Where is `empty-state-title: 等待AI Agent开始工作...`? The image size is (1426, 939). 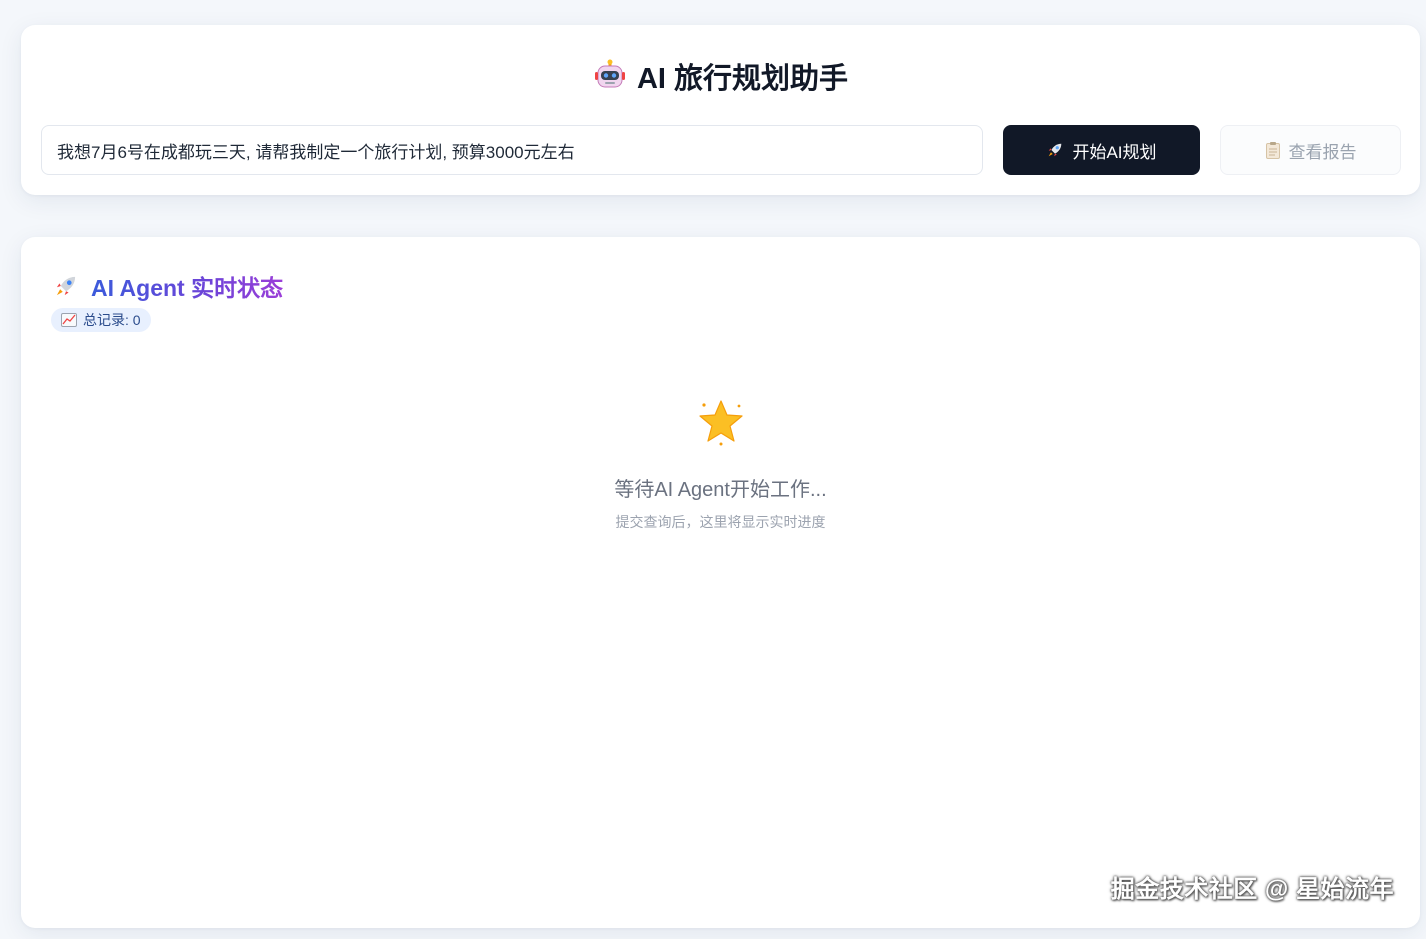 empty-state-title: 等待AI Agent开始工作... is located at coordinates (720, 490).